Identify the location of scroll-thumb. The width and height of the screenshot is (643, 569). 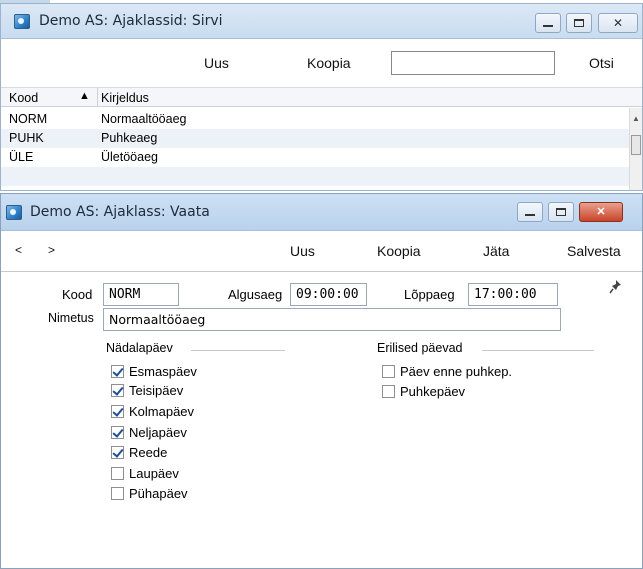
(636, 145).